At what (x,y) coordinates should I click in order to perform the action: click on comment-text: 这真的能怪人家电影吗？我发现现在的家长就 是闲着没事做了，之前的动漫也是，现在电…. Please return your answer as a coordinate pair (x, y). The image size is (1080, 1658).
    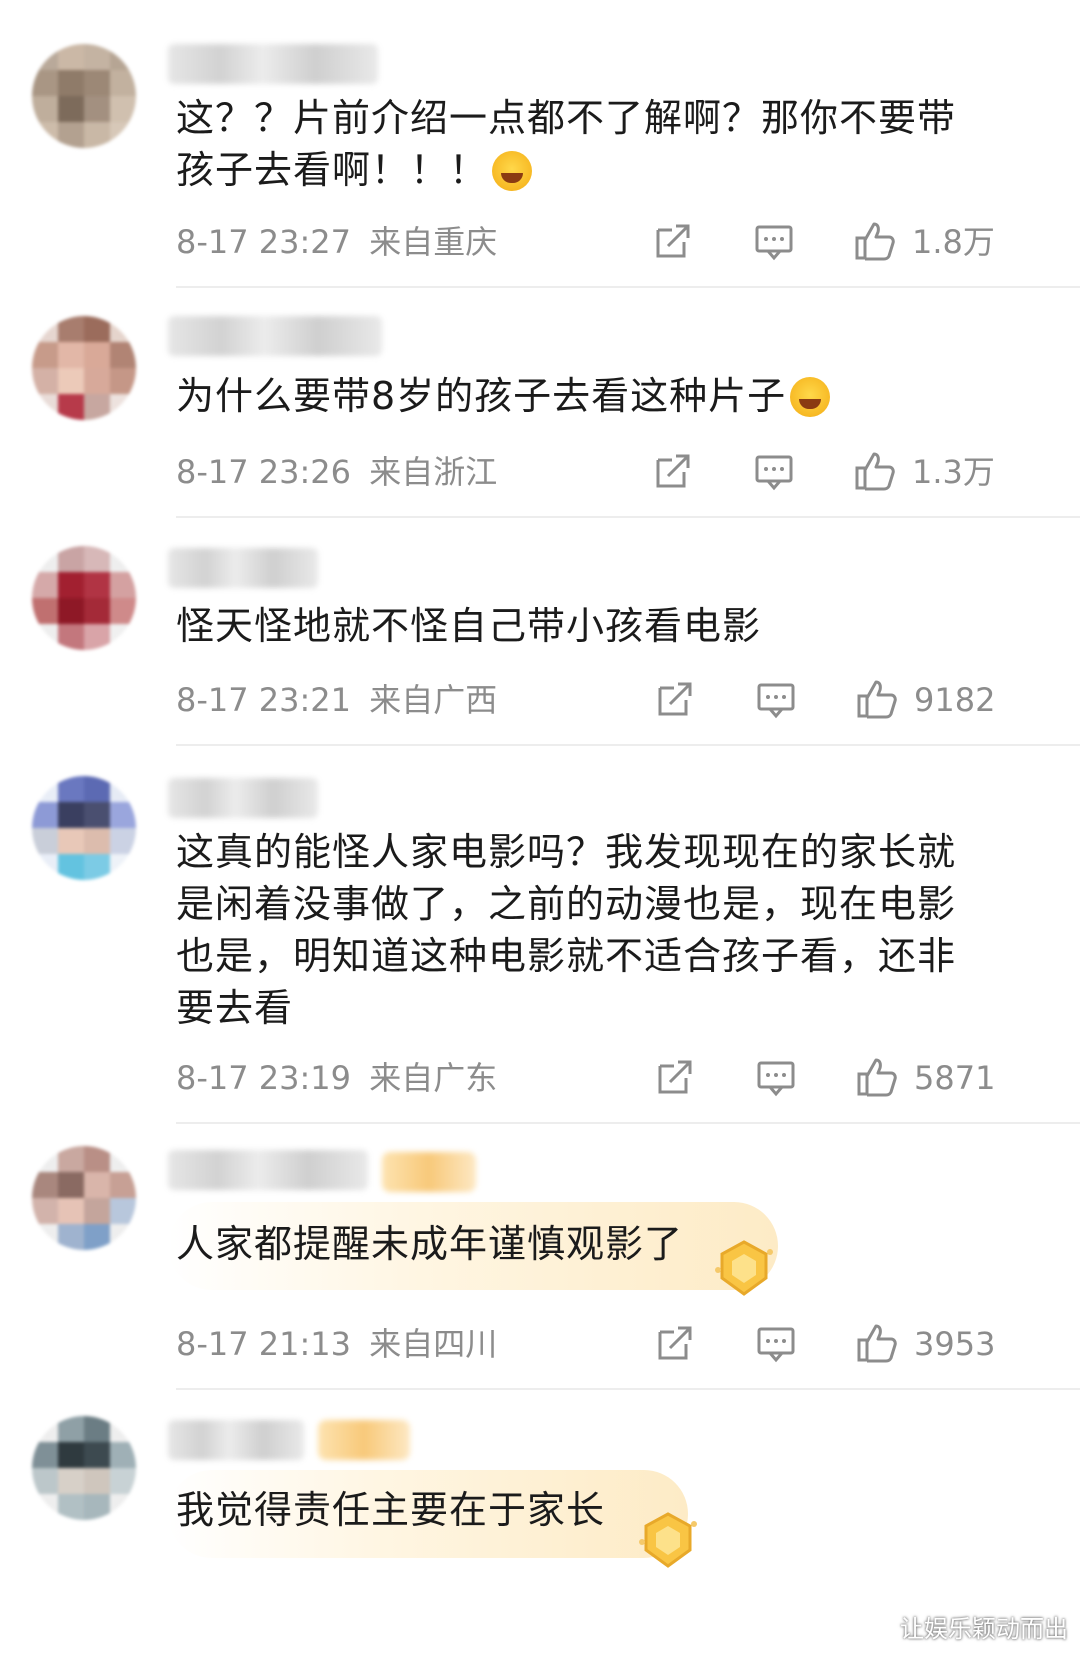
    Looking at the image, I should click on (566, 930).